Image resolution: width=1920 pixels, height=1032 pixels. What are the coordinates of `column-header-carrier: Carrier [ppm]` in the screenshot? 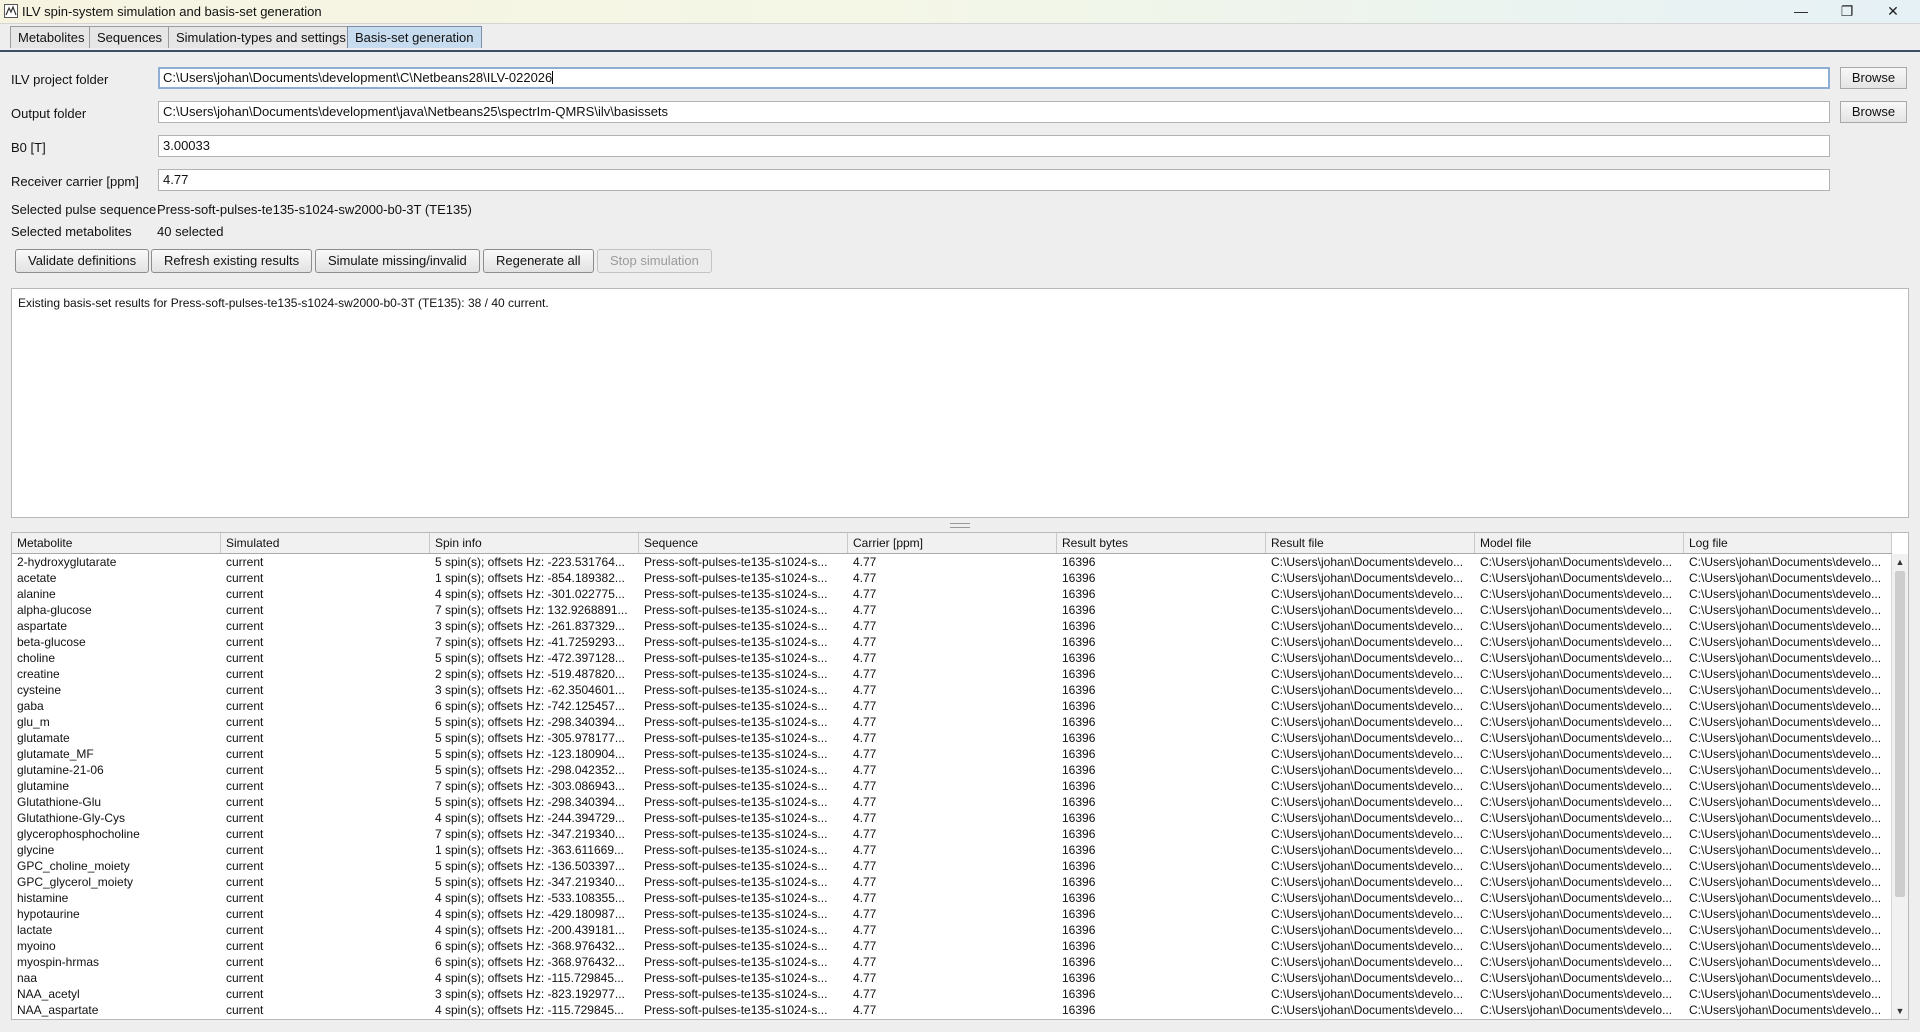 It's located at (952, 543).